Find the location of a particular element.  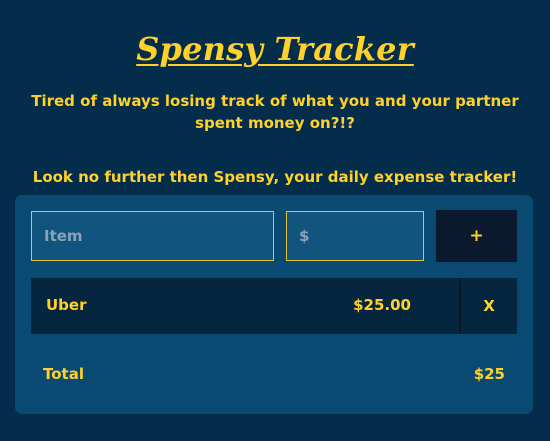

item-input is located at coordinates (152, 236).